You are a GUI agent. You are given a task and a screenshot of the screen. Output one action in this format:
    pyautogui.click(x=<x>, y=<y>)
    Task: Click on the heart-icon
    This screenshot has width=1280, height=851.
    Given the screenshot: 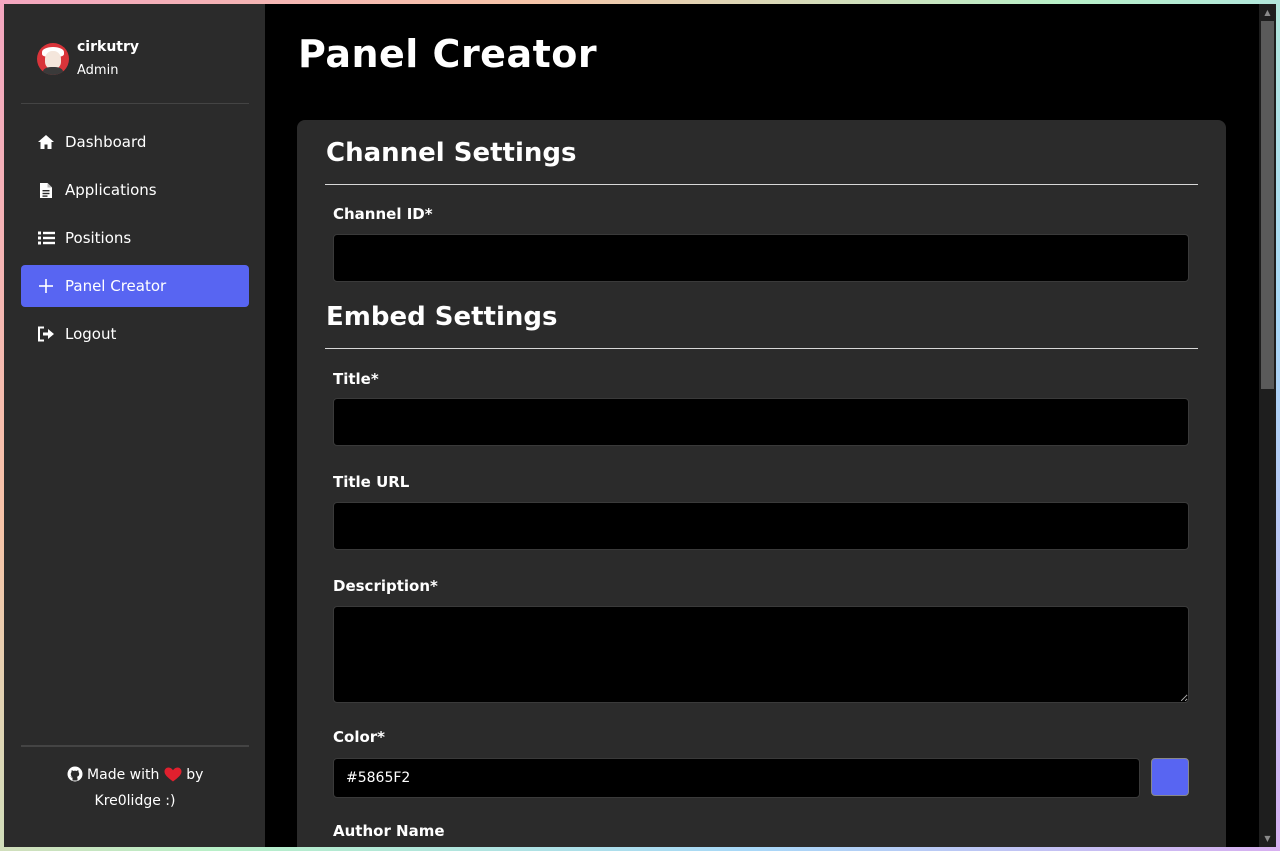 What is the action you would take?
    pyautogui.click(x=175, y=775)
    